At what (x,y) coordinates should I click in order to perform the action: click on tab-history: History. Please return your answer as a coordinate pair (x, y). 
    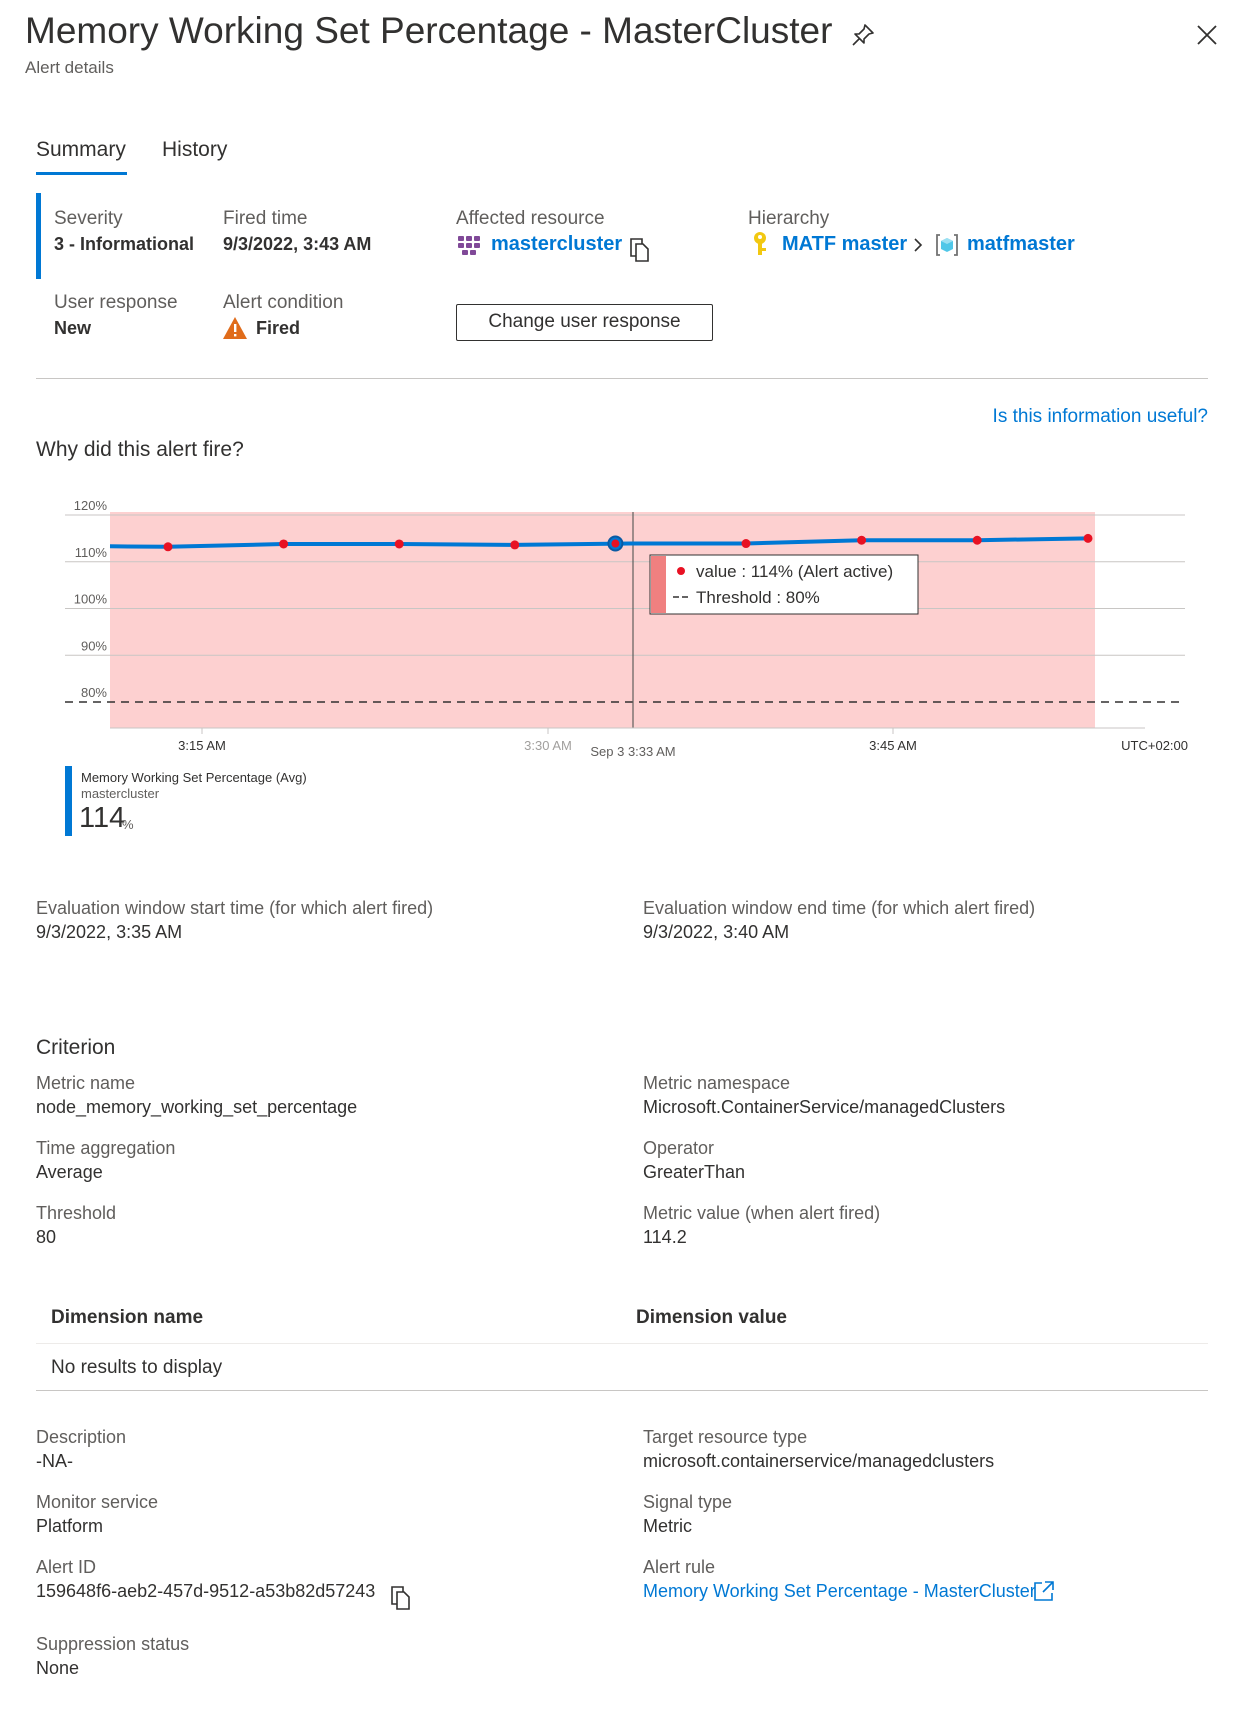
    Looking at the image, I should click on (194, 150).